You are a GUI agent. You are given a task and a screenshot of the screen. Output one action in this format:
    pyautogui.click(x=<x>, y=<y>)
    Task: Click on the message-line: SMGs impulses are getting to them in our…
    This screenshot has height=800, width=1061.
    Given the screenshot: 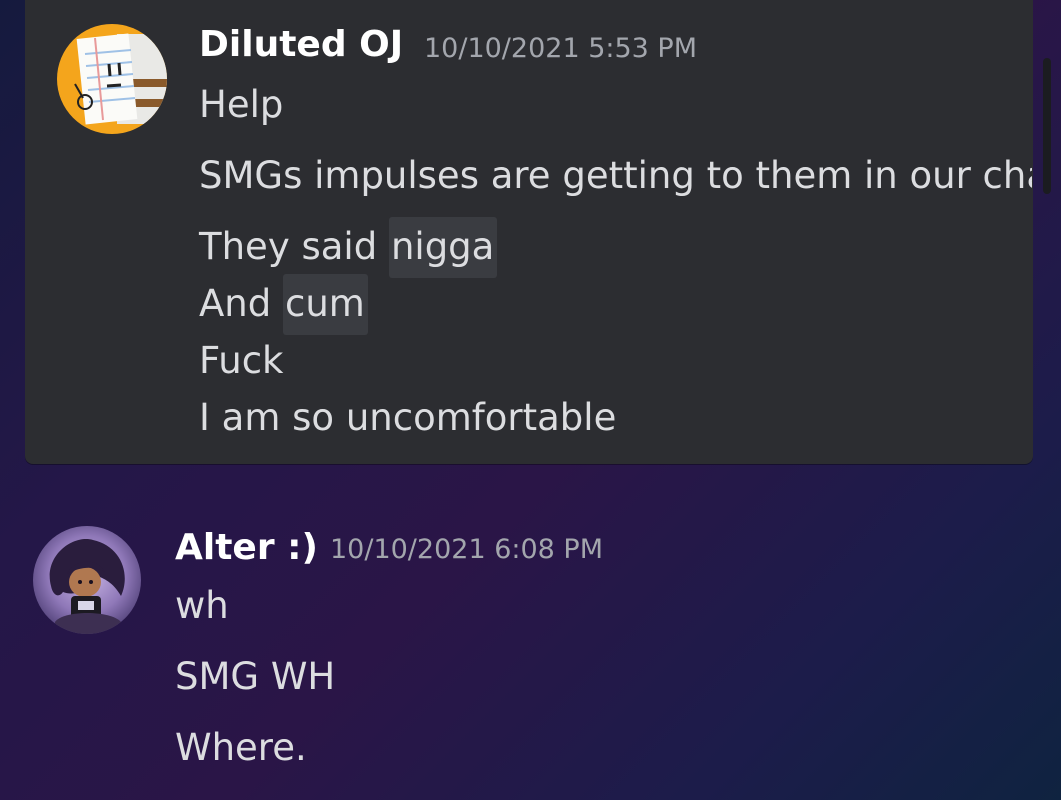 What is the action you would take?
    pyautogui.click(x=615, y=175)
    